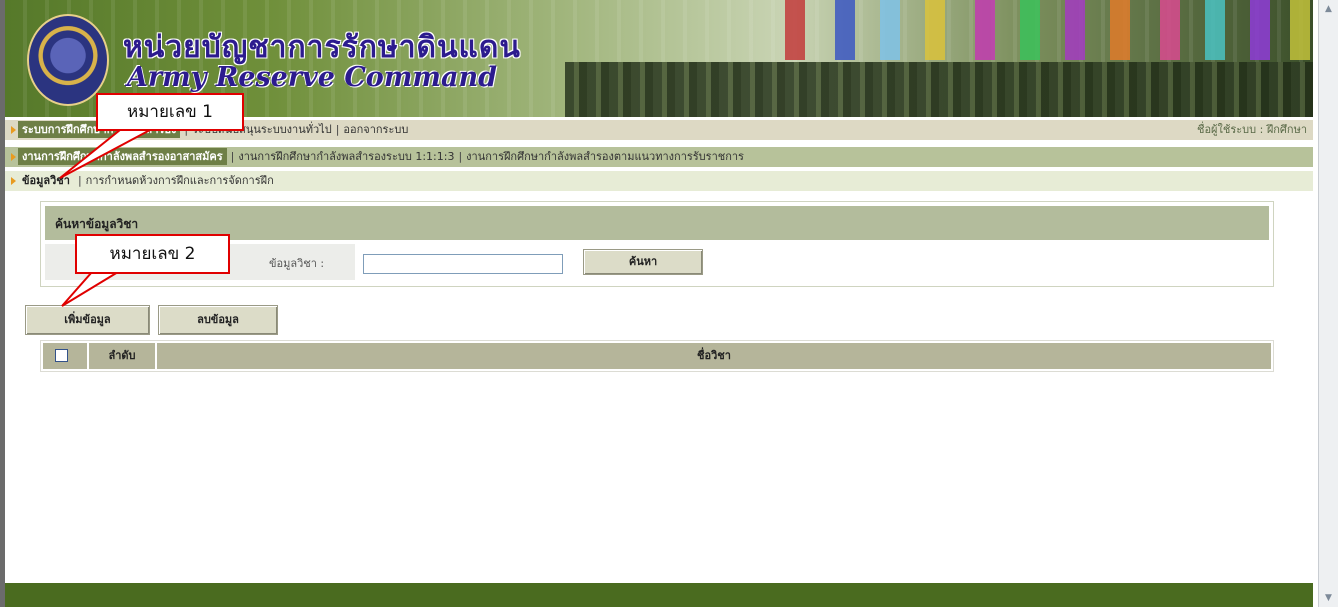 This screenshot has height=607, width=1338. I want to click on callout-1: หมายเลข 1, so click(170, 112).